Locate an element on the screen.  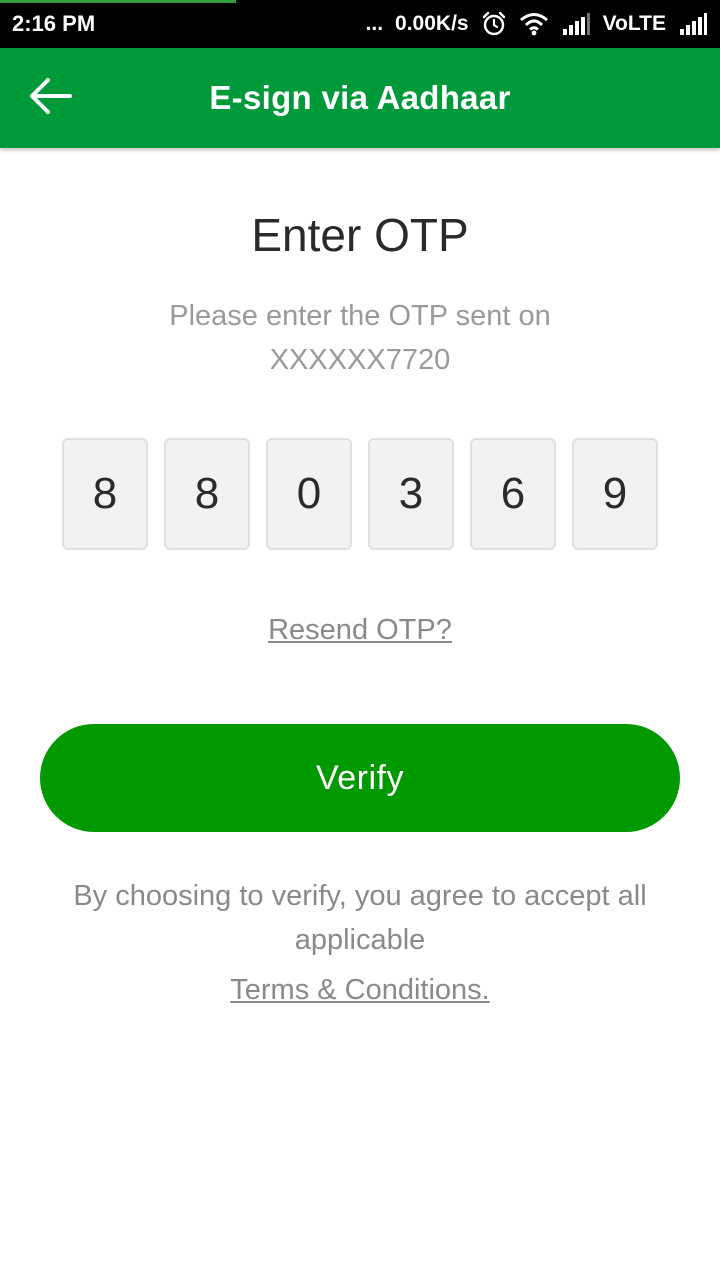
arrow-left-icon is located at coordinates (50, 98).